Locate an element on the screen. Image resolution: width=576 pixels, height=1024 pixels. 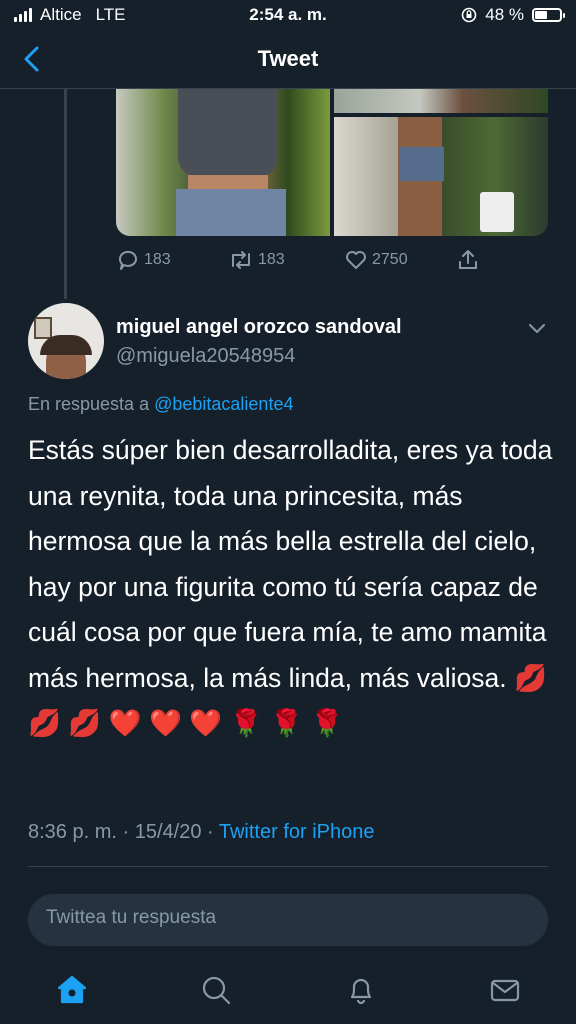
retweet-button: 183 is located at coordinates (256, 260).